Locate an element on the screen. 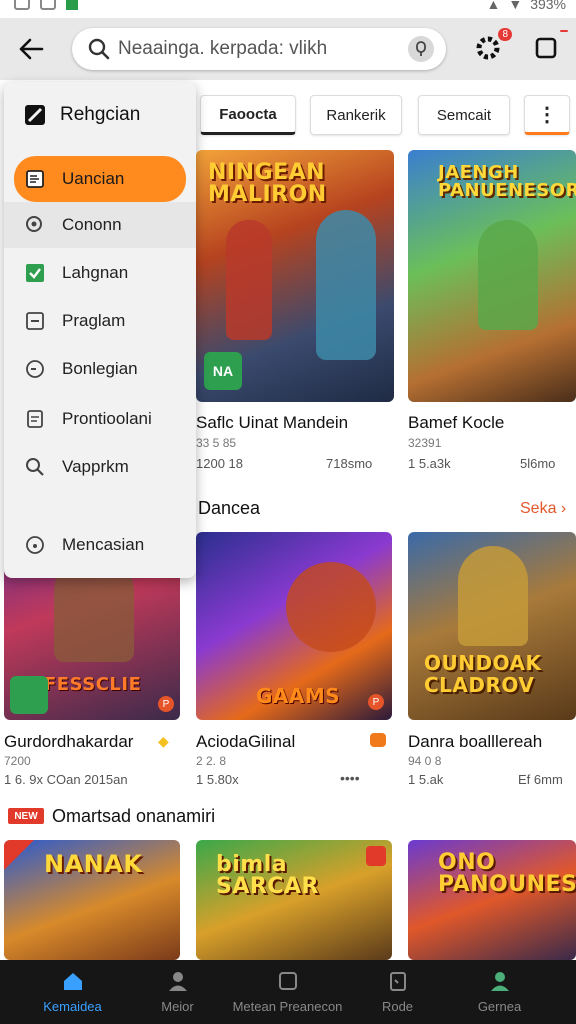  game-card-art: GAAMS P is located at coordinates (294, 626).